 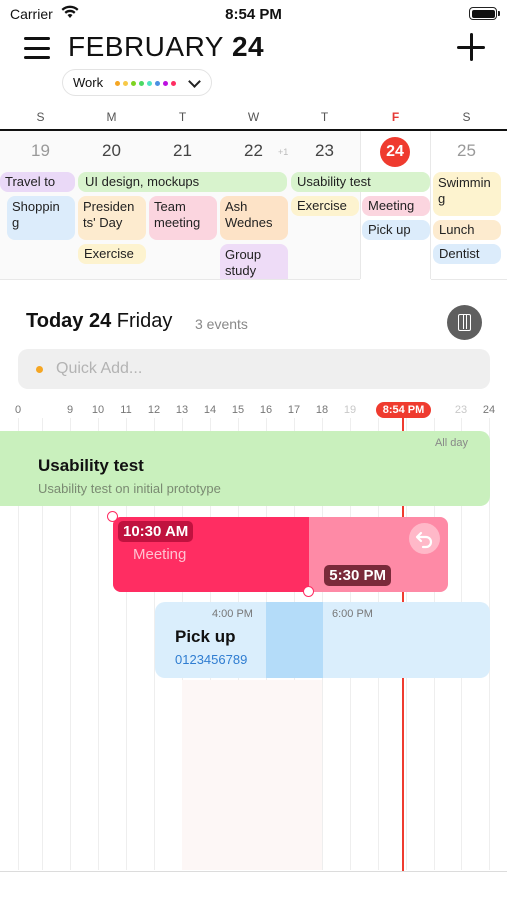 I want to click on calendar-filter: Work, so click(x=137, y=82).